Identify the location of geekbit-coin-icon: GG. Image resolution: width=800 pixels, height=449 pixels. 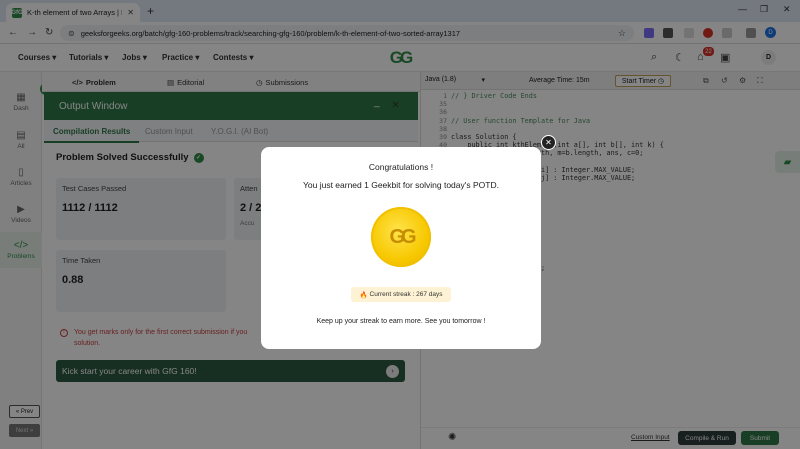
(401, 237).